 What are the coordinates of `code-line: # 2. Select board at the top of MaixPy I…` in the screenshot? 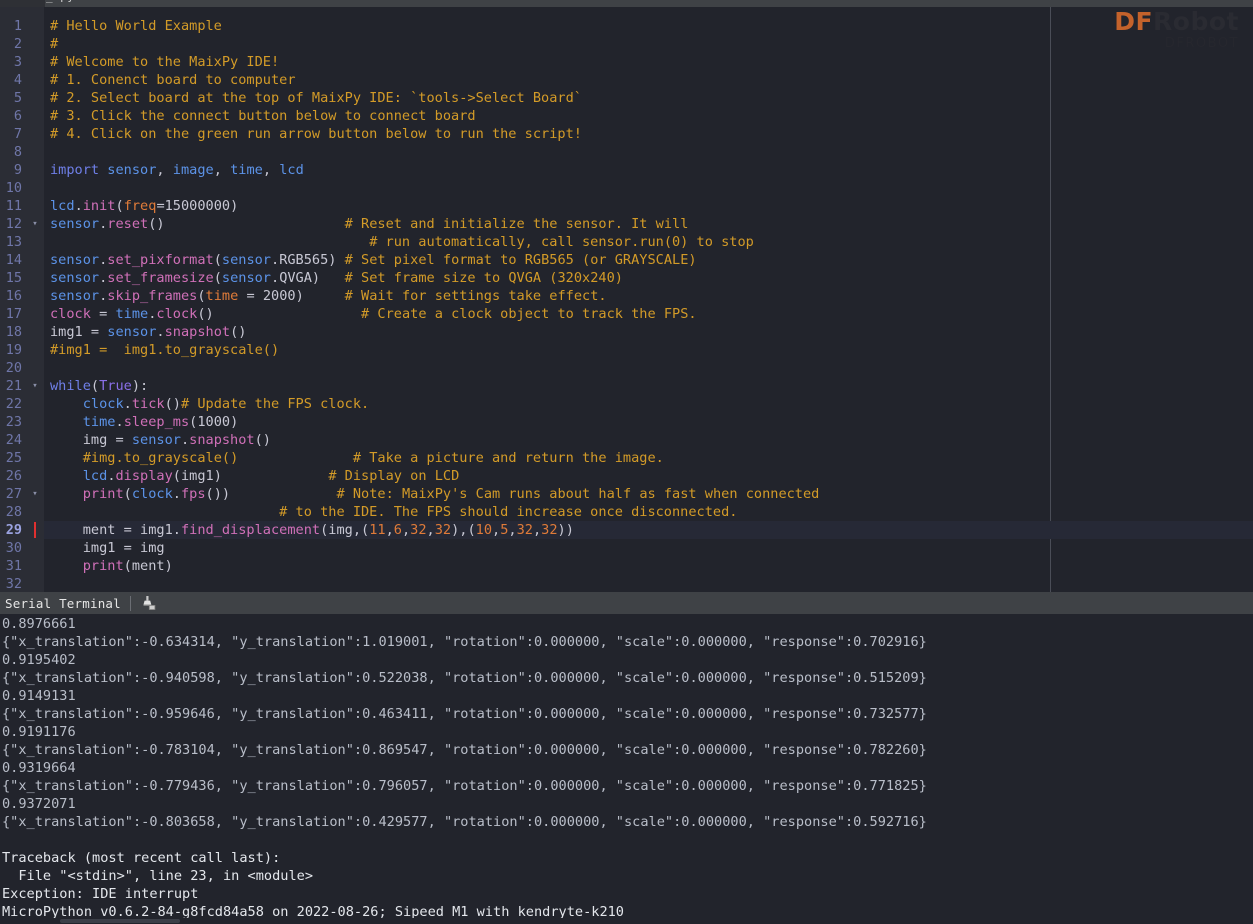 It's located at (648, 98).